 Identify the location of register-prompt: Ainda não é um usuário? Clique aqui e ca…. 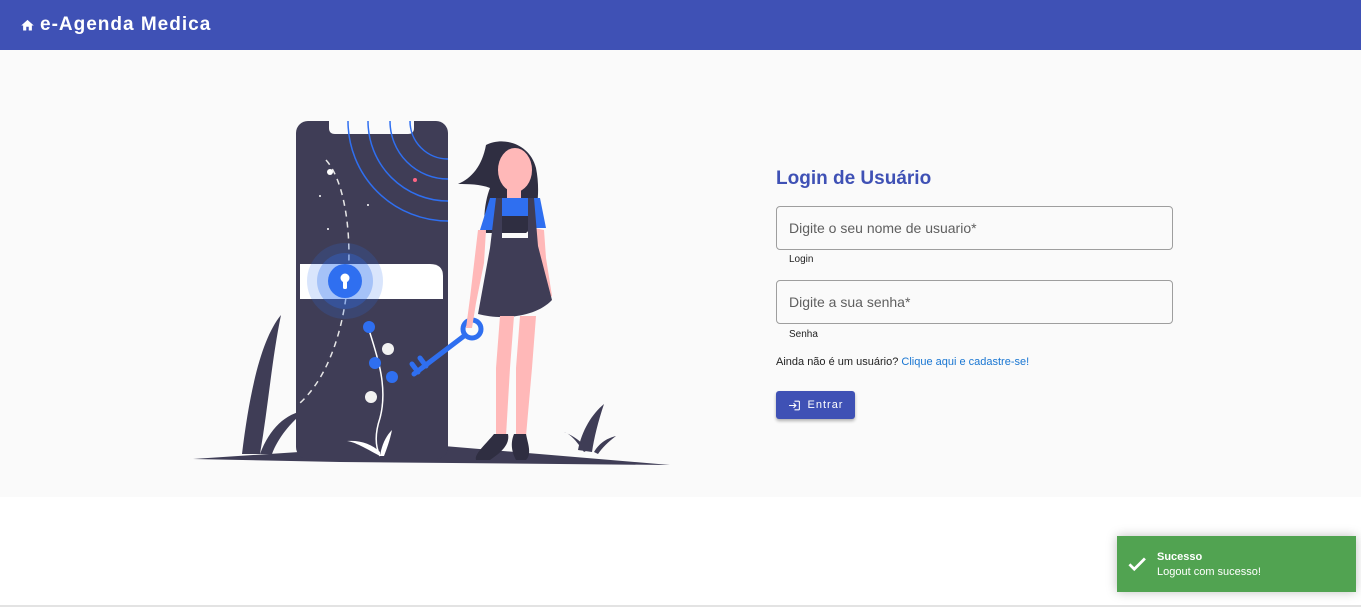
(902, 362).